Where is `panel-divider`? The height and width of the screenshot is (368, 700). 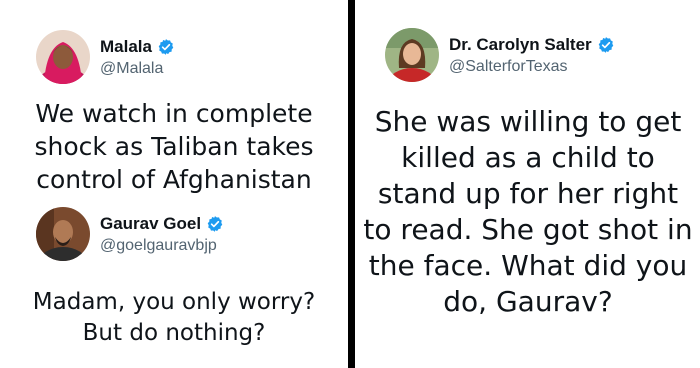 panel-divider is located at coordinates (351, 184).